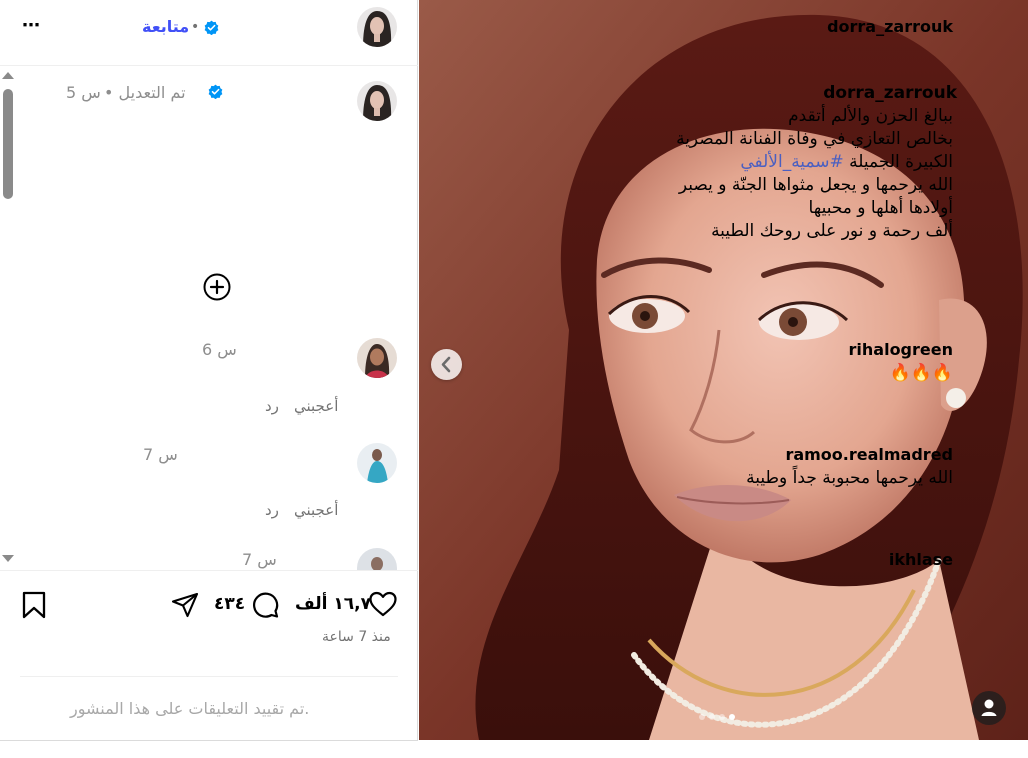  What do you see at coordinates (732, 717) in the screenshot?
I see `carousel-dot-active` at bounding box center [732, 717].